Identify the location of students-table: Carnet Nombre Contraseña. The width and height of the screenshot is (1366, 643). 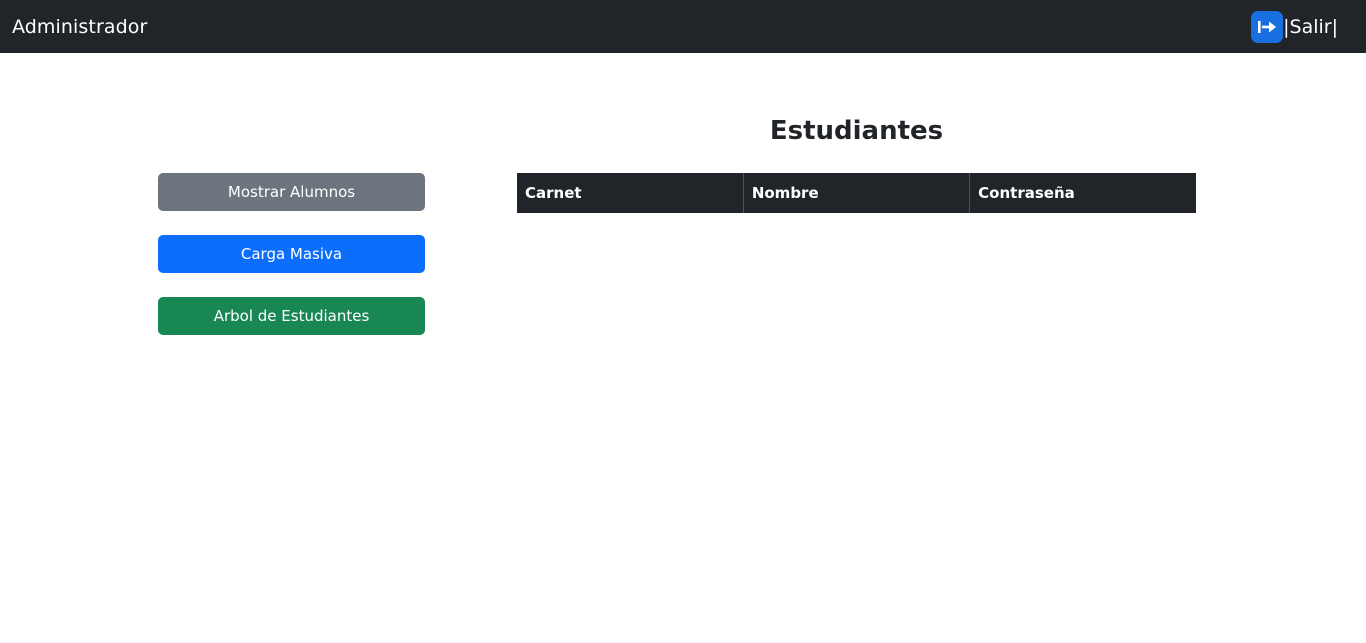
(856, 193).